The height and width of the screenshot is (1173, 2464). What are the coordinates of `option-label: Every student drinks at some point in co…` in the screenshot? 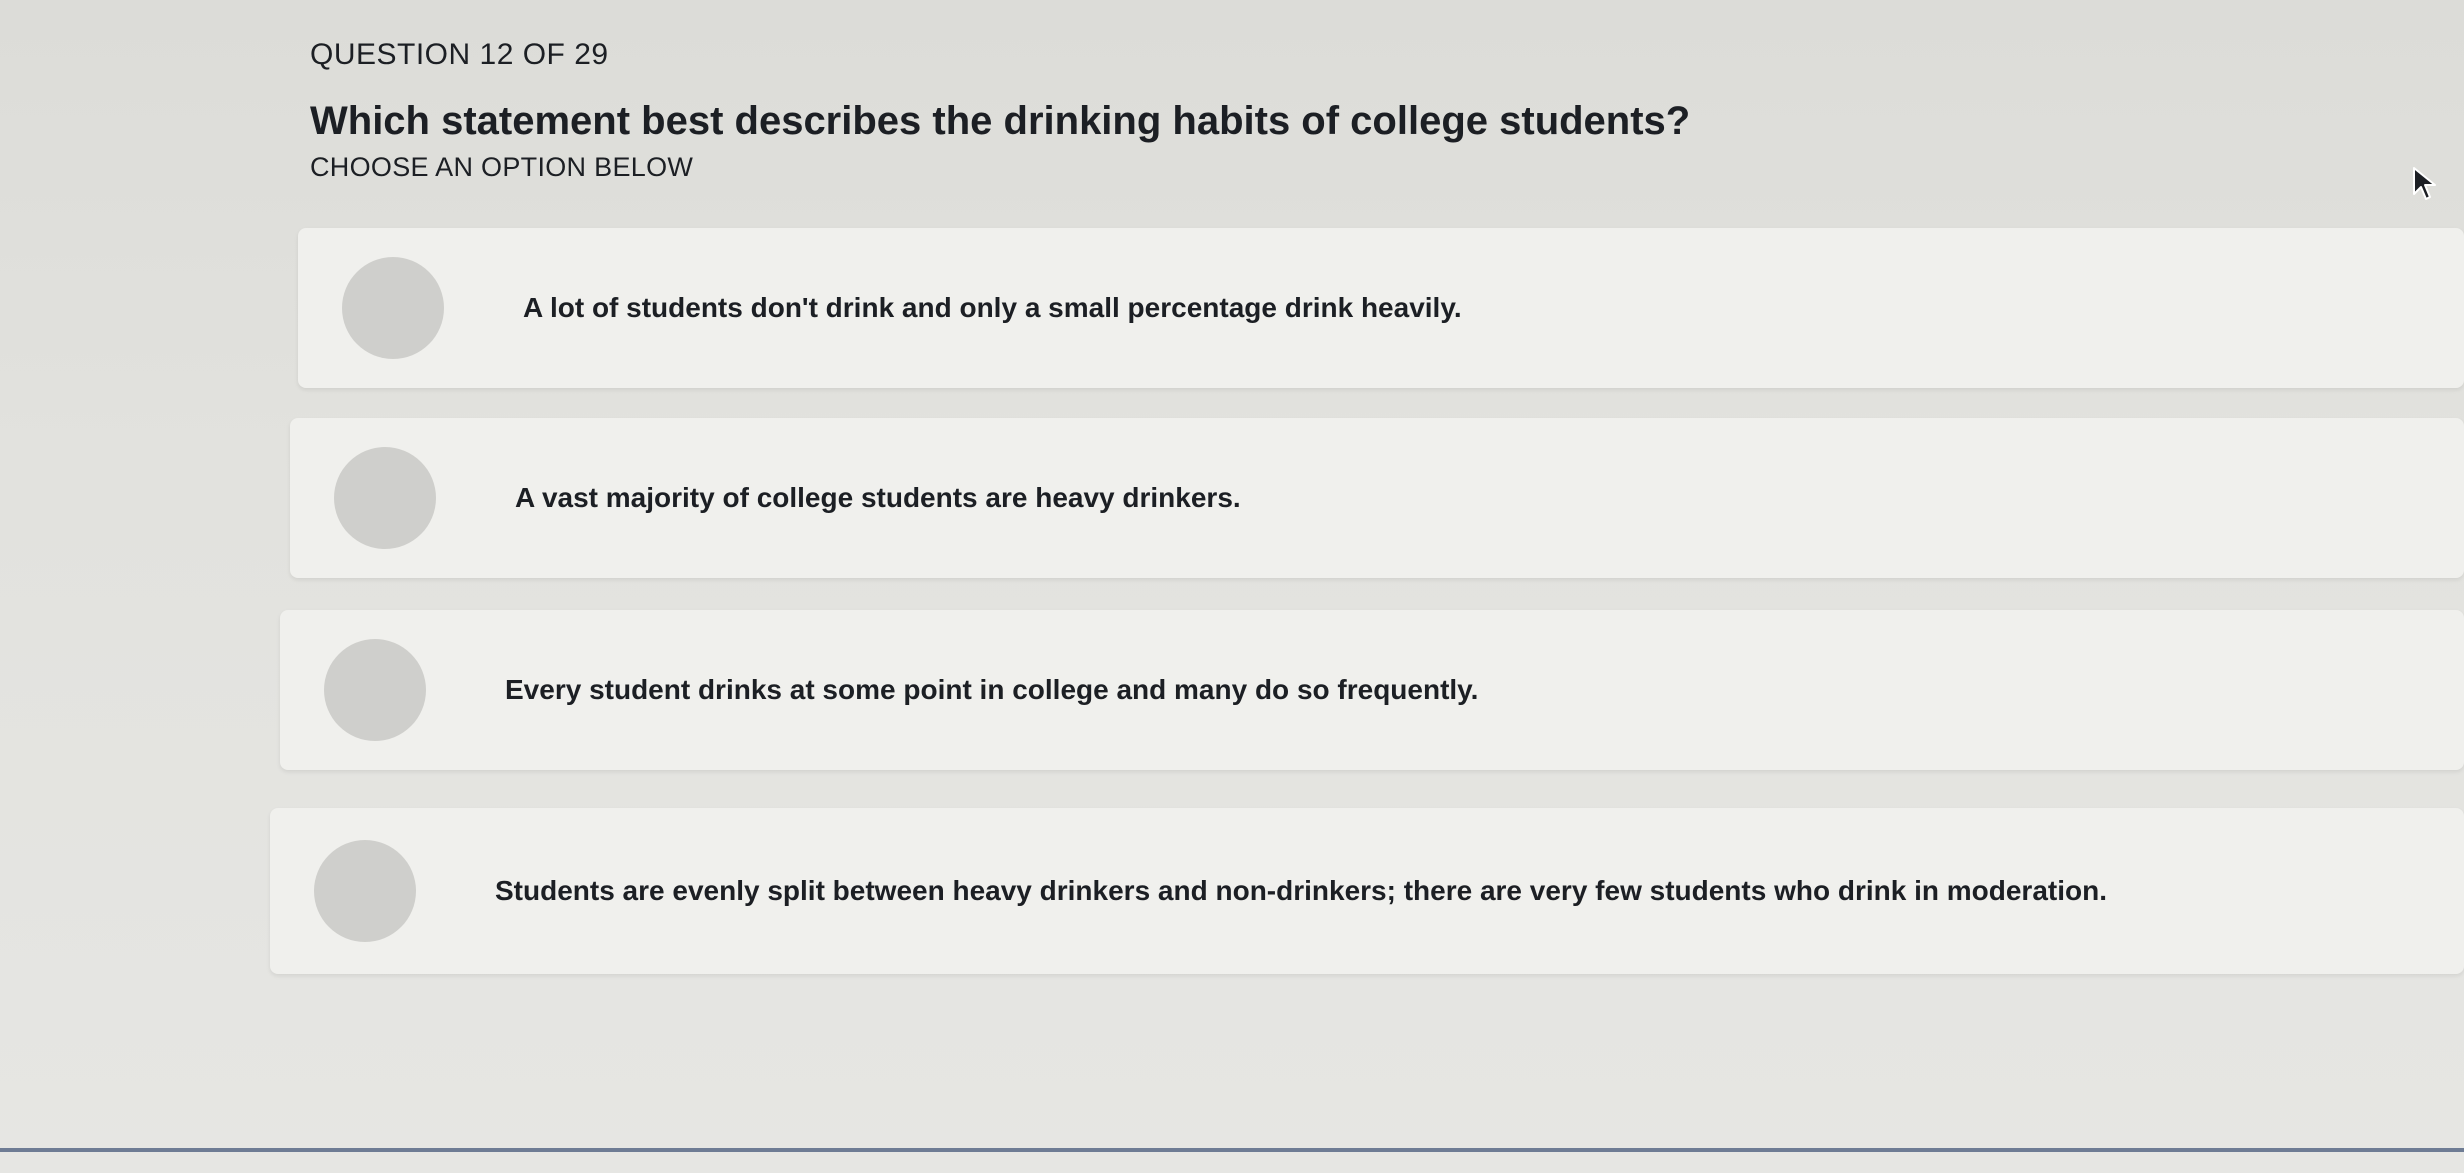 It's located at (992, 689).